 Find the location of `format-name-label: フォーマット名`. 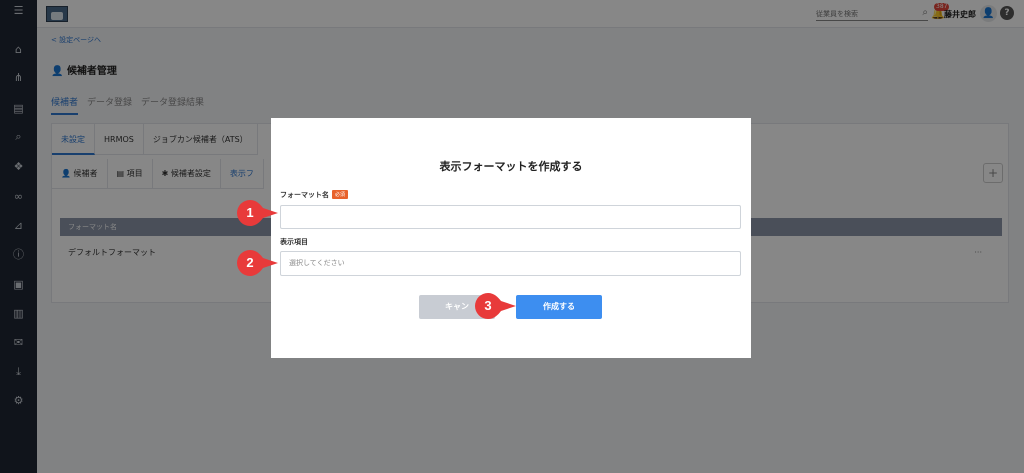

format-name-label: フォーマット名 is located at coordinates (304, 195).